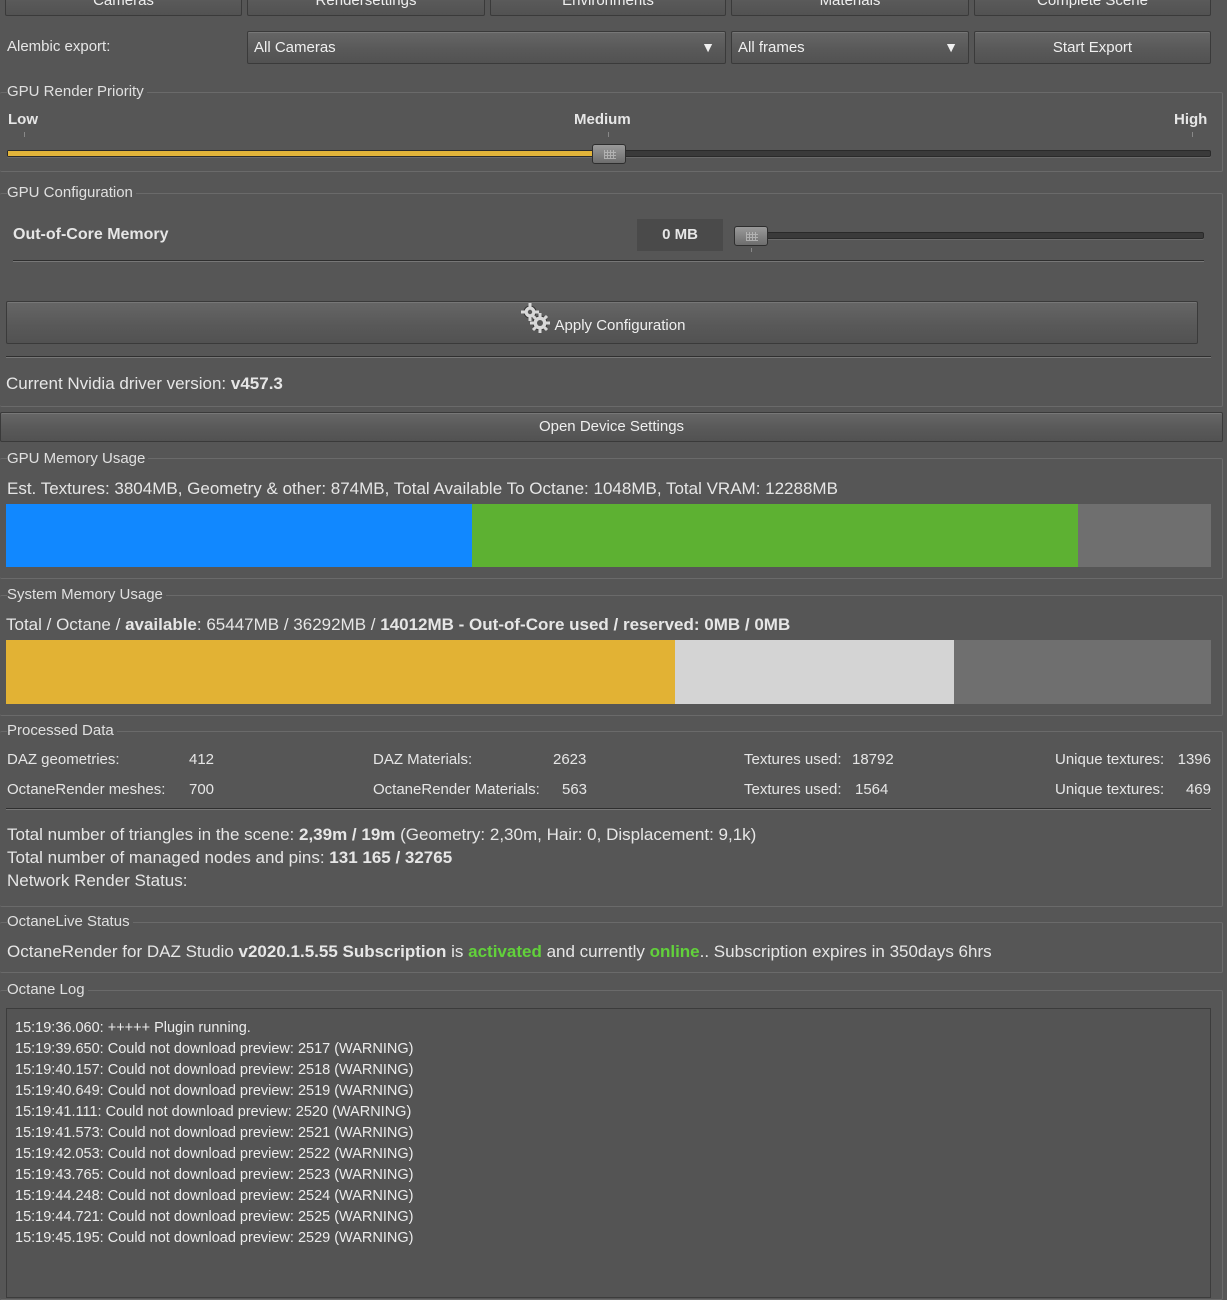 This screenshot has height=1300, width=1227. Describe the element at coordinates (793, 759) in the screenshot. I see `textures-used-label: Textures used:` at that location.